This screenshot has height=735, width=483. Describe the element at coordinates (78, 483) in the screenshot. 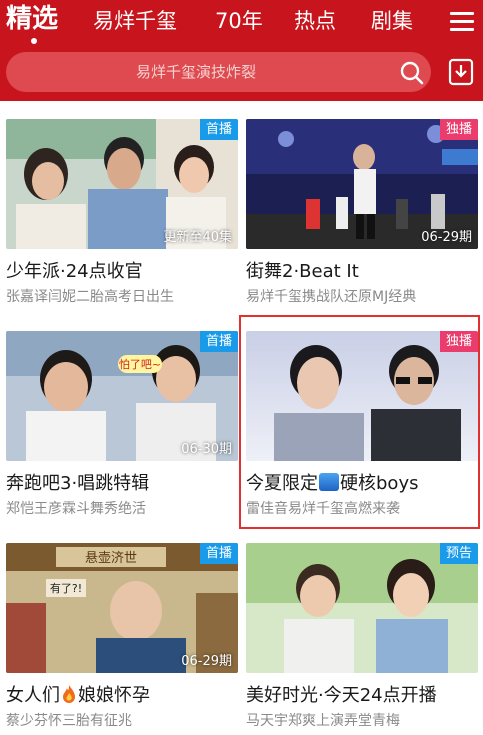

I see `video-title: 奔跑吧3·唱跳特辑` at that location.